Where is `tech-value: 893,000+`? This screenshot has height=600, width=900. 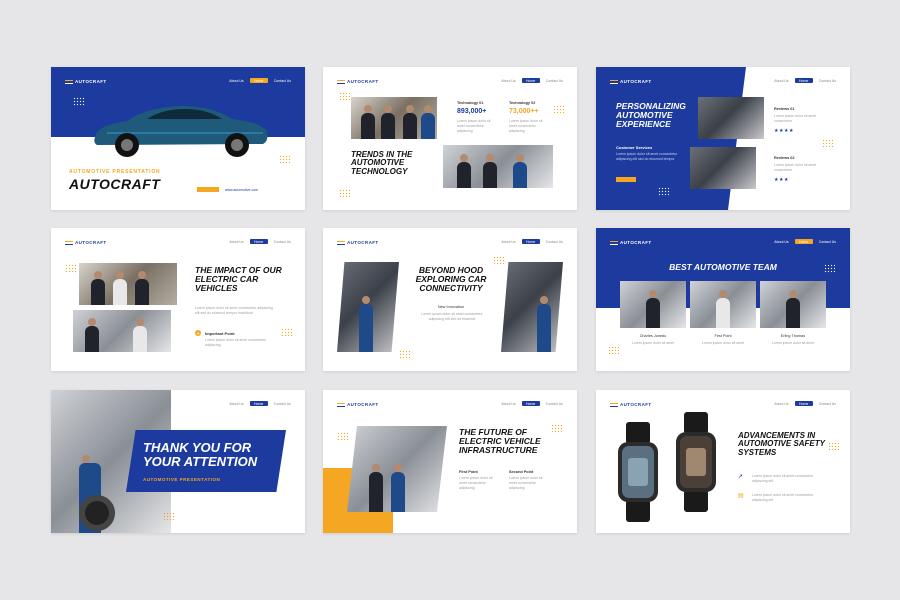
tech-value: 893,000+ is located at coordinates (472, 111).